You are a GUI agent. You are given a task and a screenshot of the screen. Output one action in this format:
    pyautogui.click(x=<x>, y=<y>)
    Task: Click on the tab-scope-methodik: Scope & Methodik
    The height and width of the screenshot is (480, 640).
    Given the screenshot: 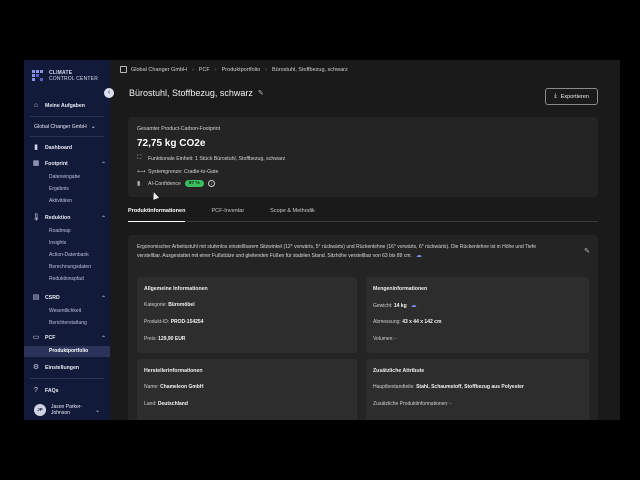 What is the action you would take?
    pyautogui.click(x=292, y=213)
    